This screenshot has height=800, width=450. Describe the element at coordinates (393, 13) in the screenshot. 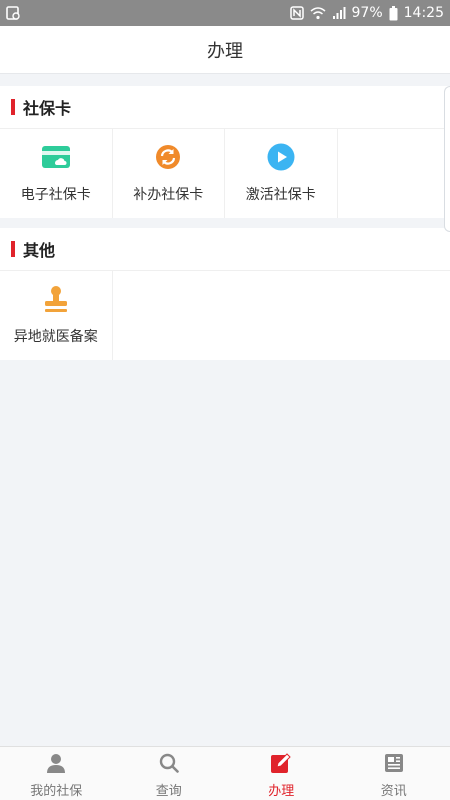

I see `battery-icon` at that location.